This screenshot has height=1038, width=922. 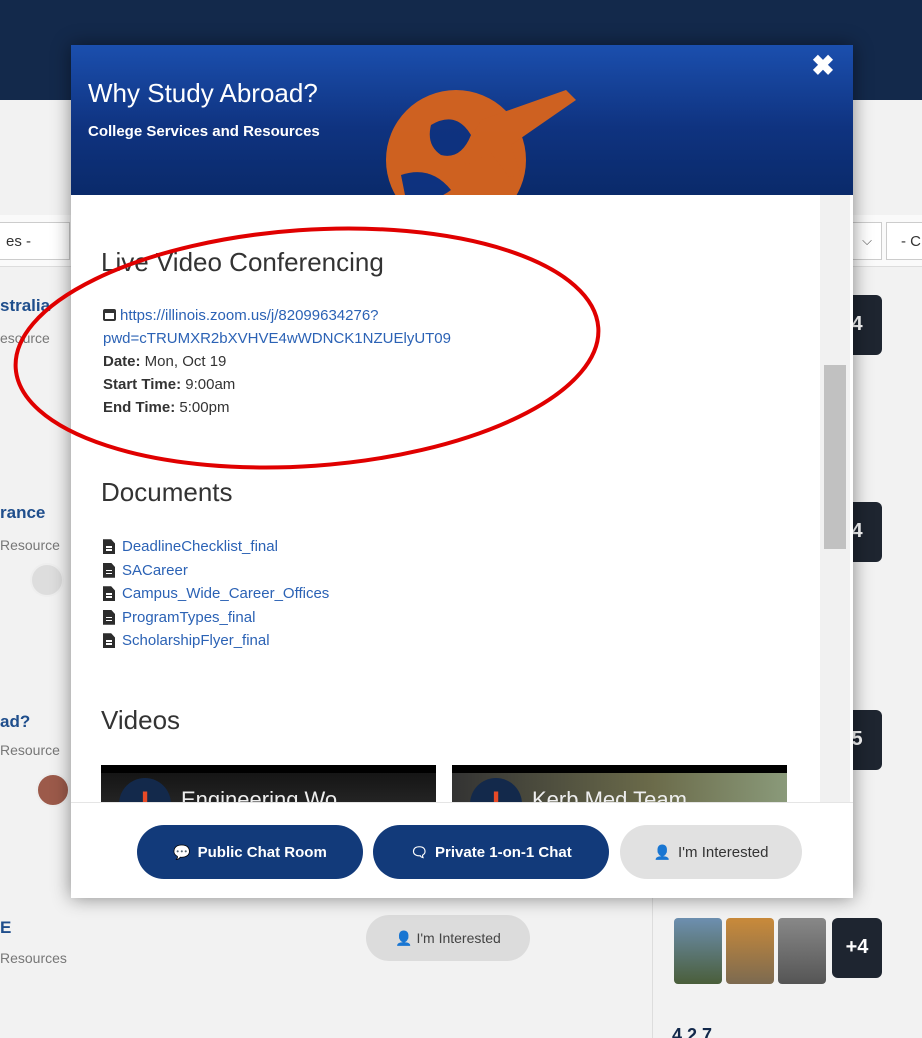 What do you see at coordinates (503, 852) in the screenshot?
I see `private-chat-label: Private 1-on-1 Chat` at bounding box center [503, 852].